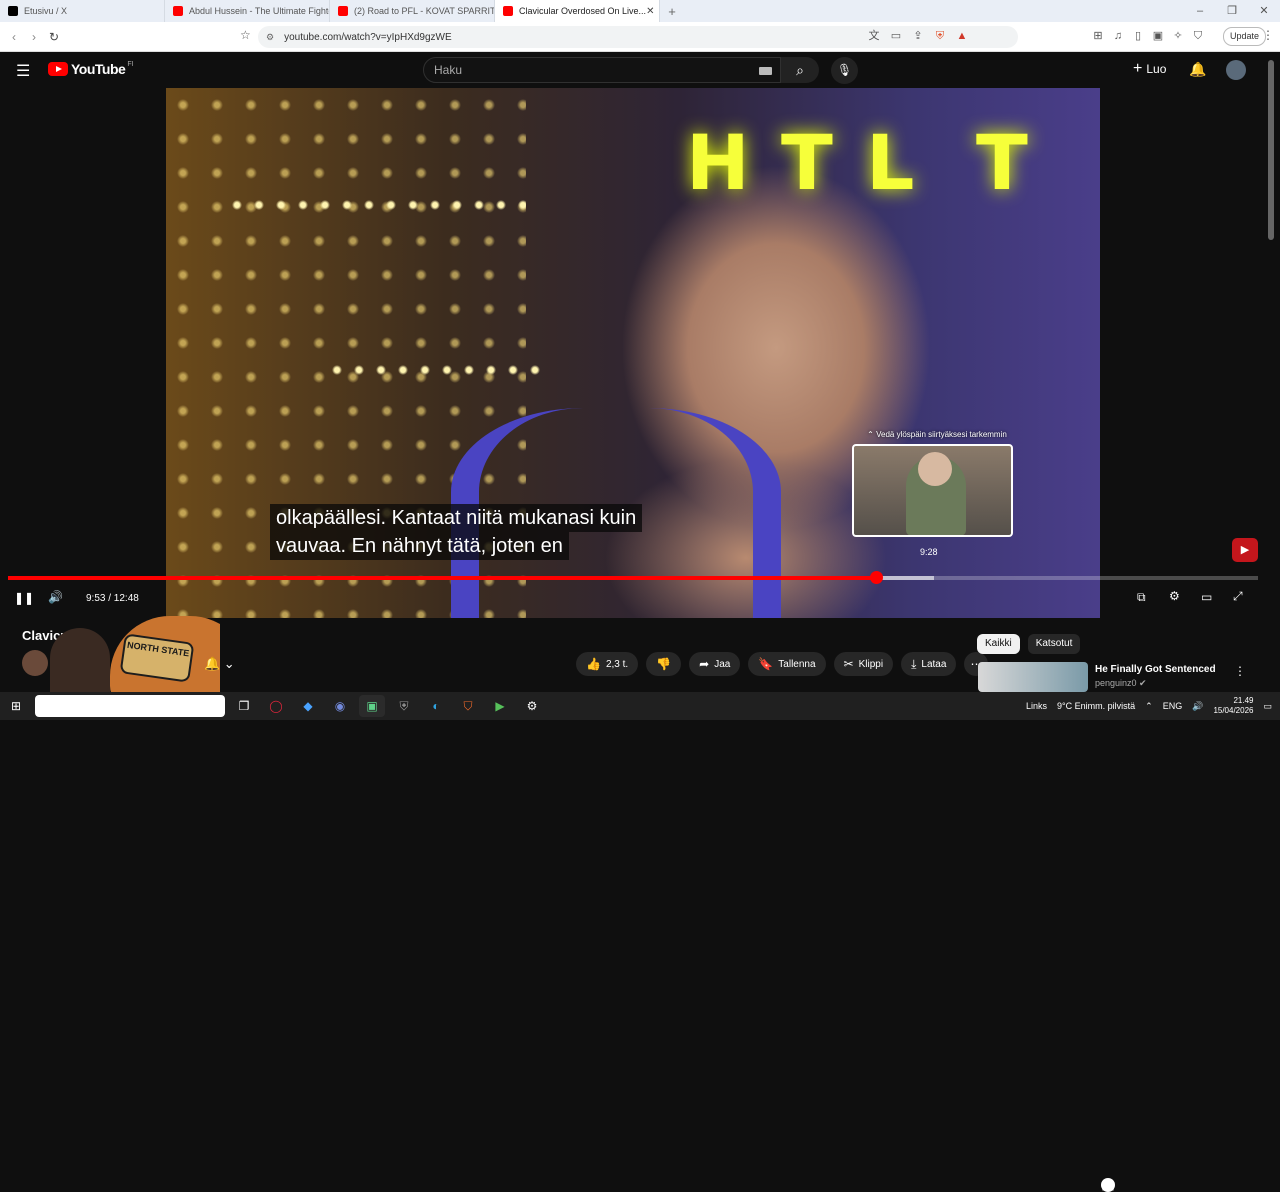 This screenshot has height=1192, width=1280. I want to click on share-page-icon: ⇪, so click(918, 36).